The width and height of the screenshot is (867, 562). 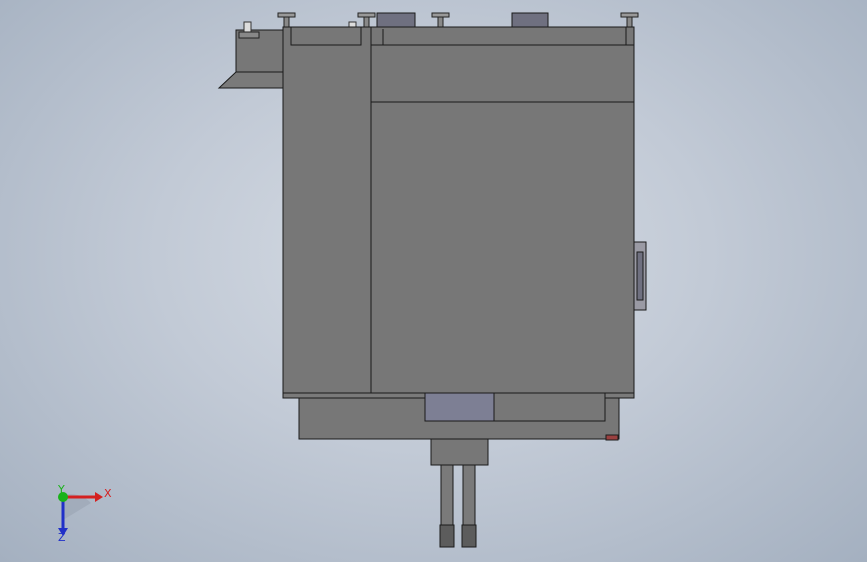 I want to click on base-lower, so click(x=458, y=416).